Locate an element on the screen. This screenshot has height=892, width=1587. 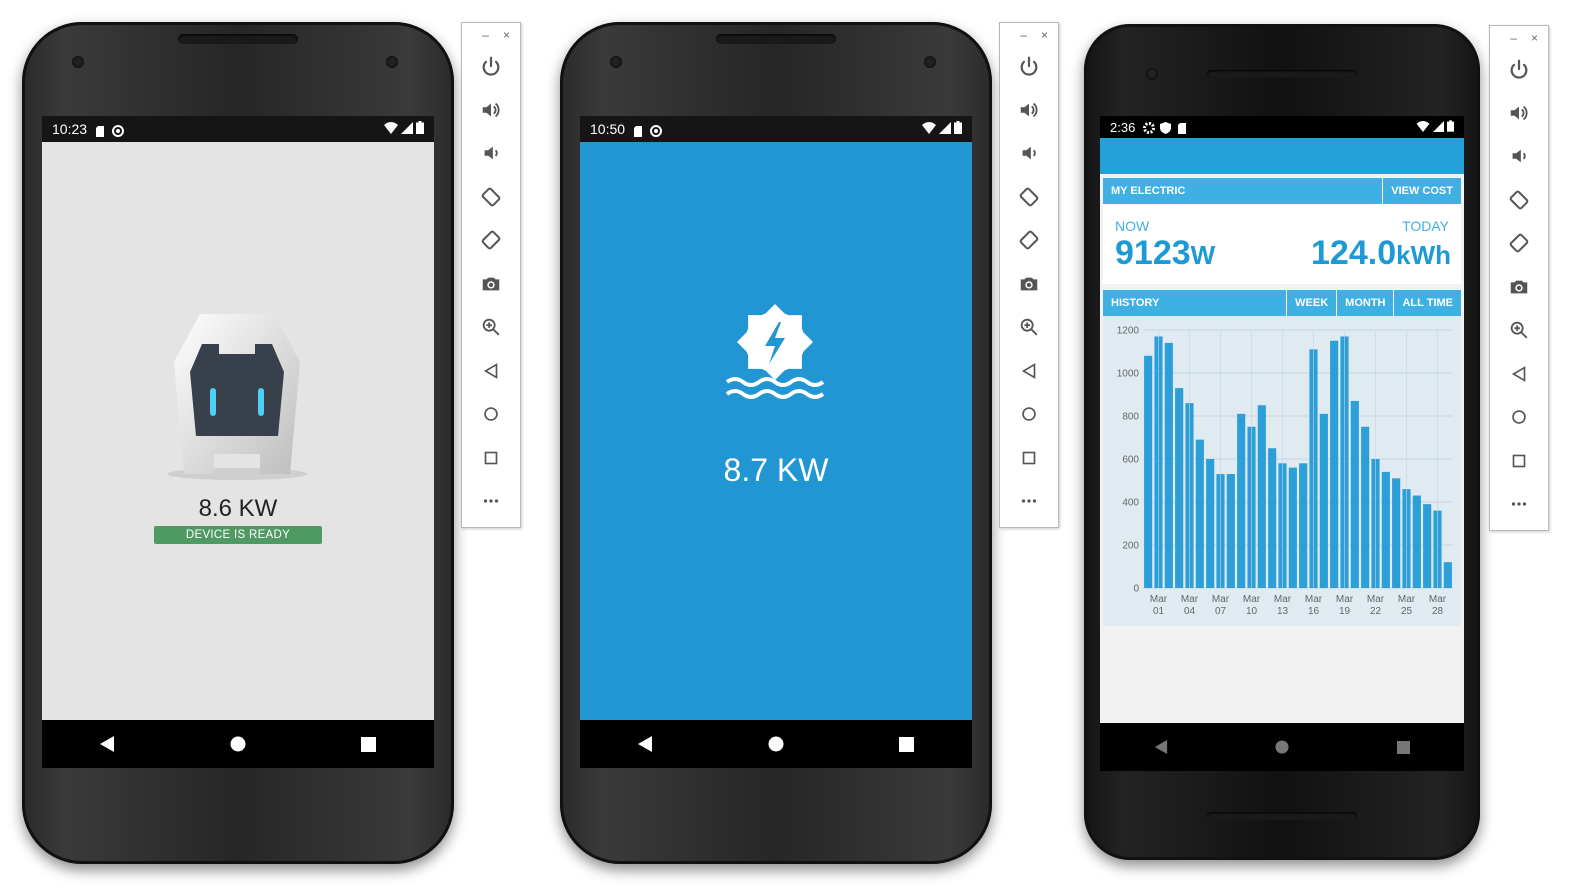
emulator-toolbar-2: – × is located at coordinates (1029, 275).